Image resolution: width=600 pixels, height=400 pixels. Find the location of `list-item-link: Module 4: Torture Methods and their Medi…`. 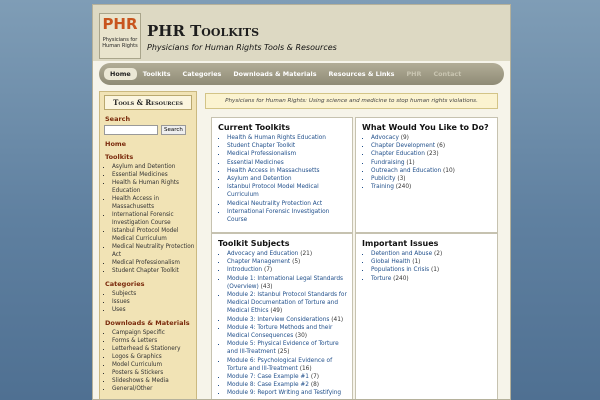

list-item-link: Module 4: Torture Methods and their Medi… is located at coordinates (279, 332).